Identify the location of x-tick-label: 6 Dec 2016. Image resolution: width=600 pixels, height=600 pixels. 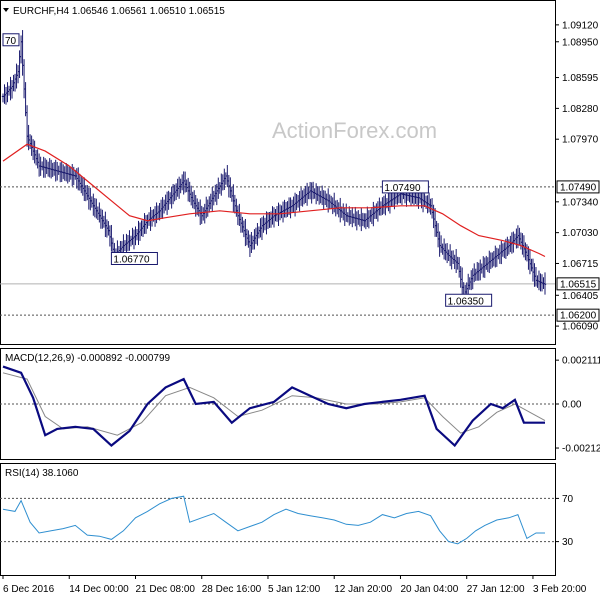
(29, 589).